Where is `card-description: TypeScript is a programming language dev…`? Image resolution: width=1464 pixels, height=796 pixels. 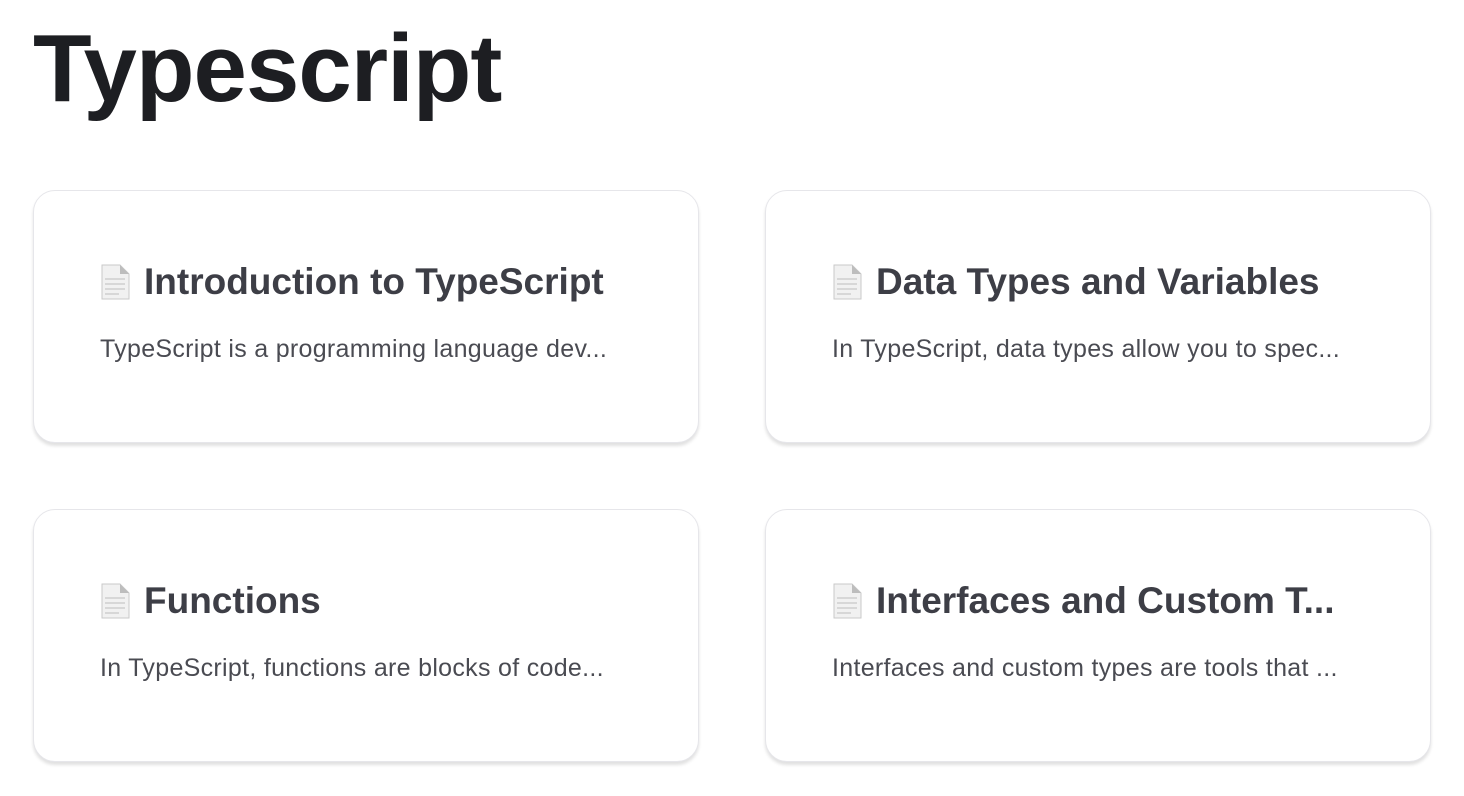
card-description: TypeScript is a programming language dev… is located at coordinates (354, 349).